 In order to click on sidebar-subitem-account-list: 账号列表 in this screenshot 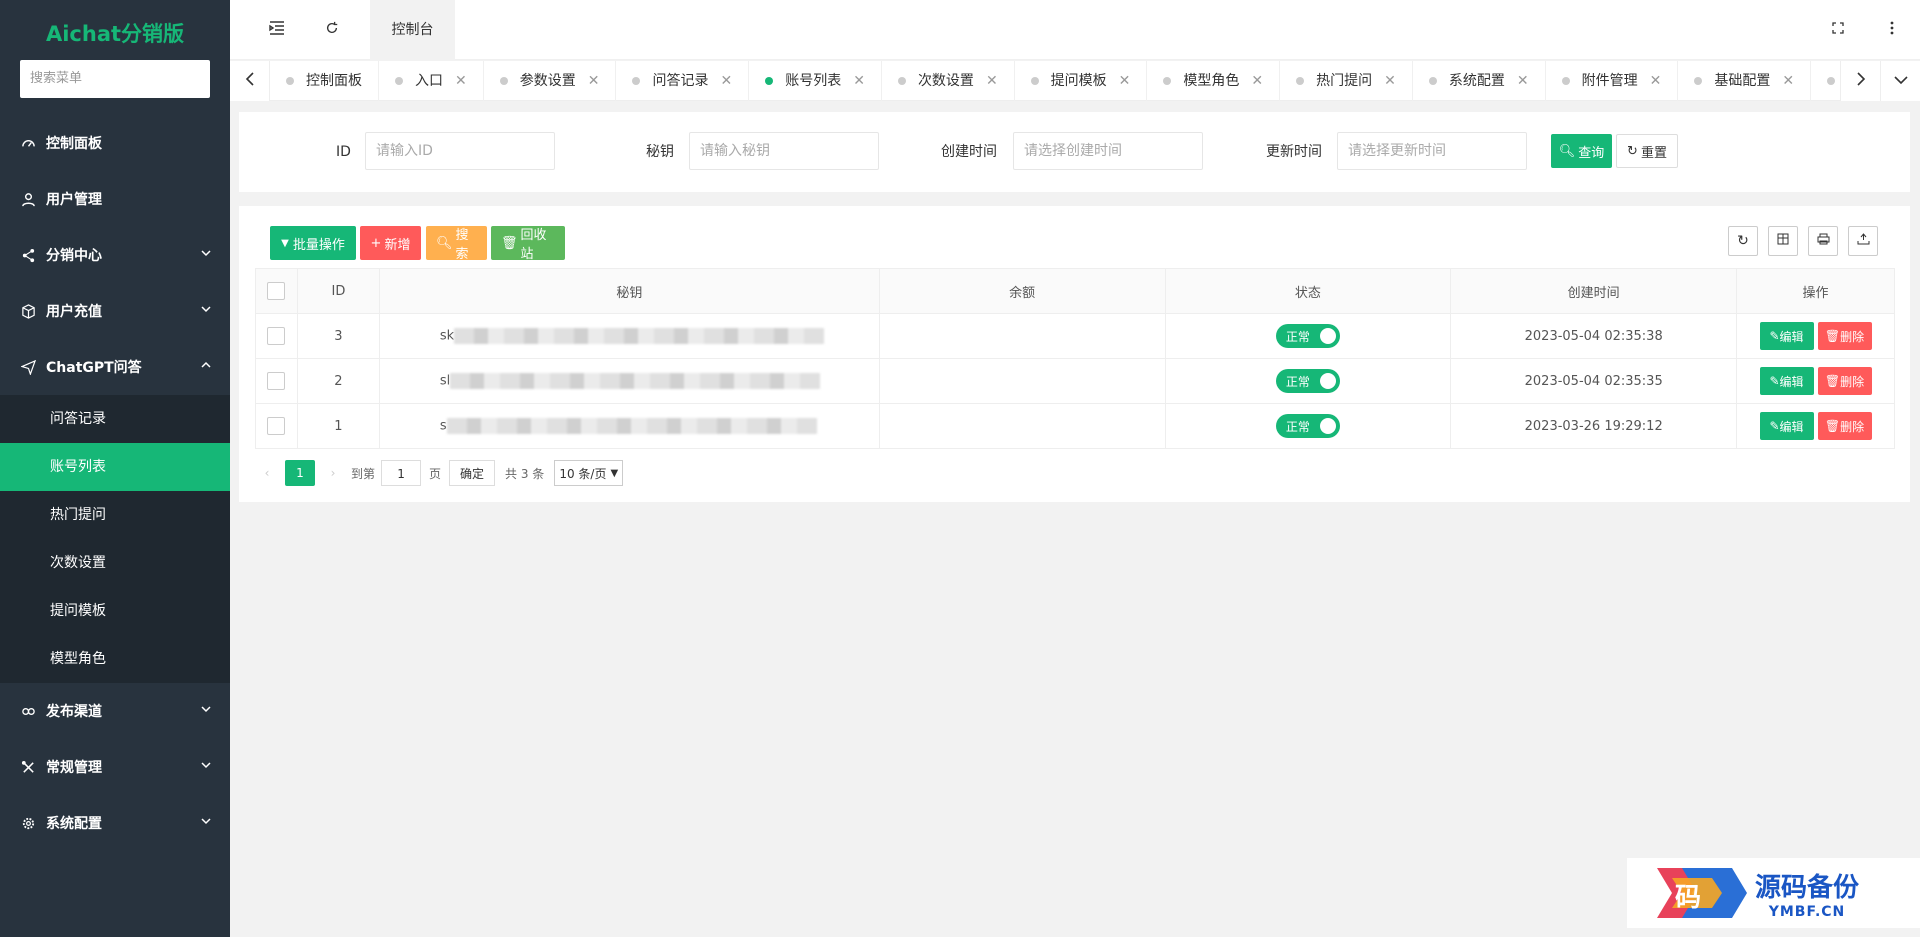, I will do `click(115, 467)`.